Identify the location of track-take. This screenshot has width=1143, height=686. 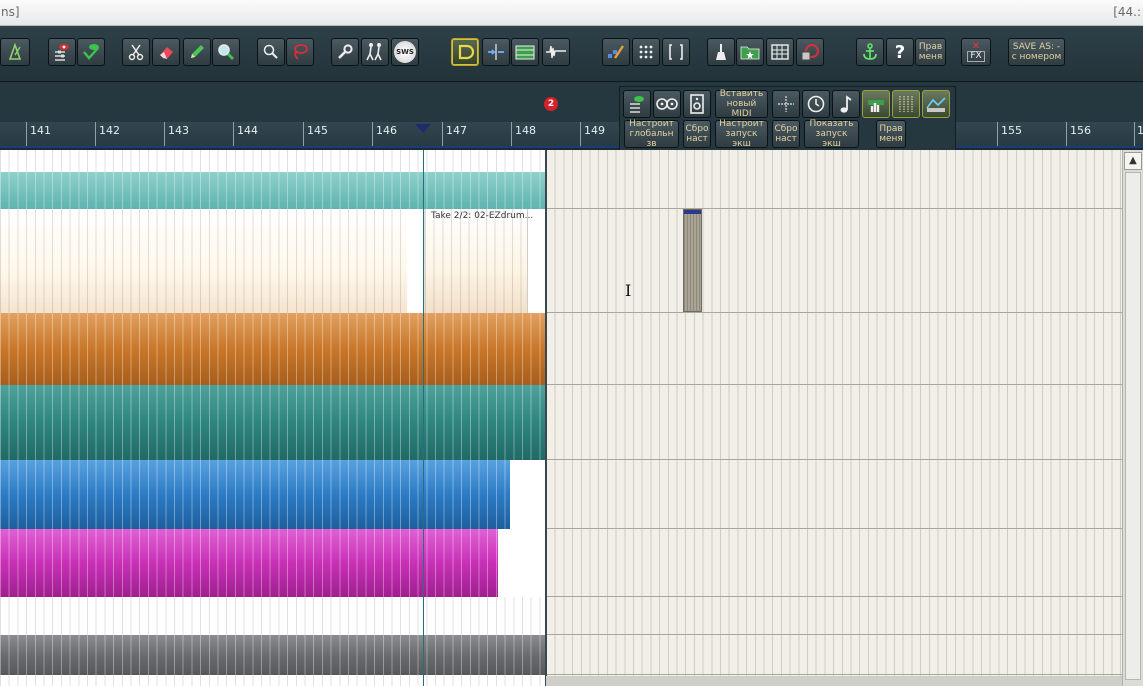
(273, 261).